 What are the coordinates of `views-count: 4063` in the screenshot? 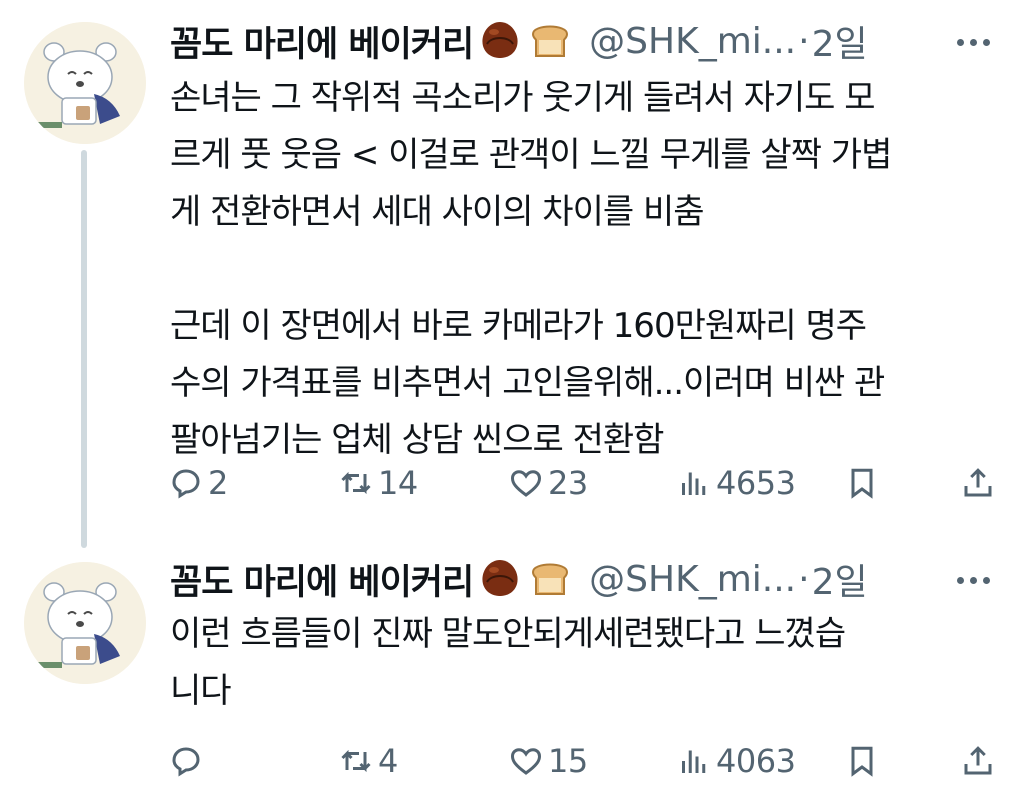 It's located at (756, 761).